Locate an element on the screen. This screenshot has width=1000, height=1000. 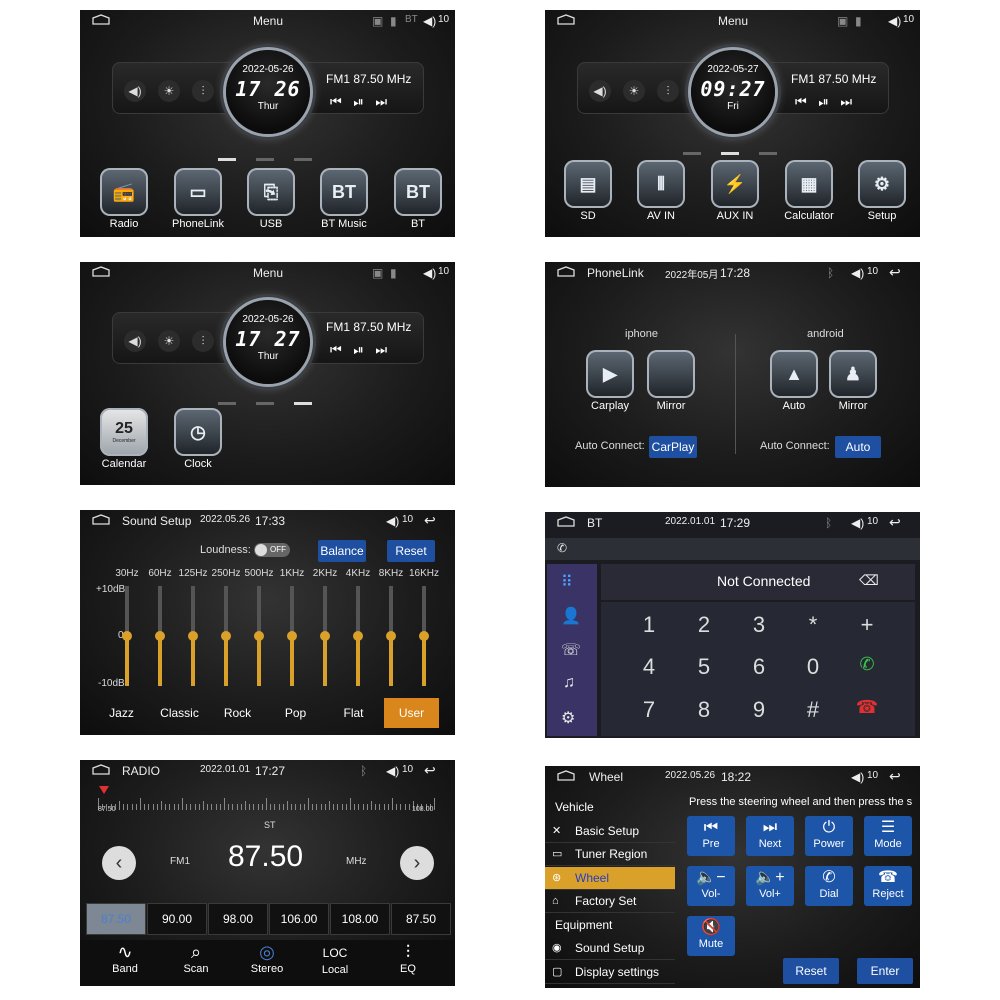
preset-flat: Flat is located at coordinates (353, 713).